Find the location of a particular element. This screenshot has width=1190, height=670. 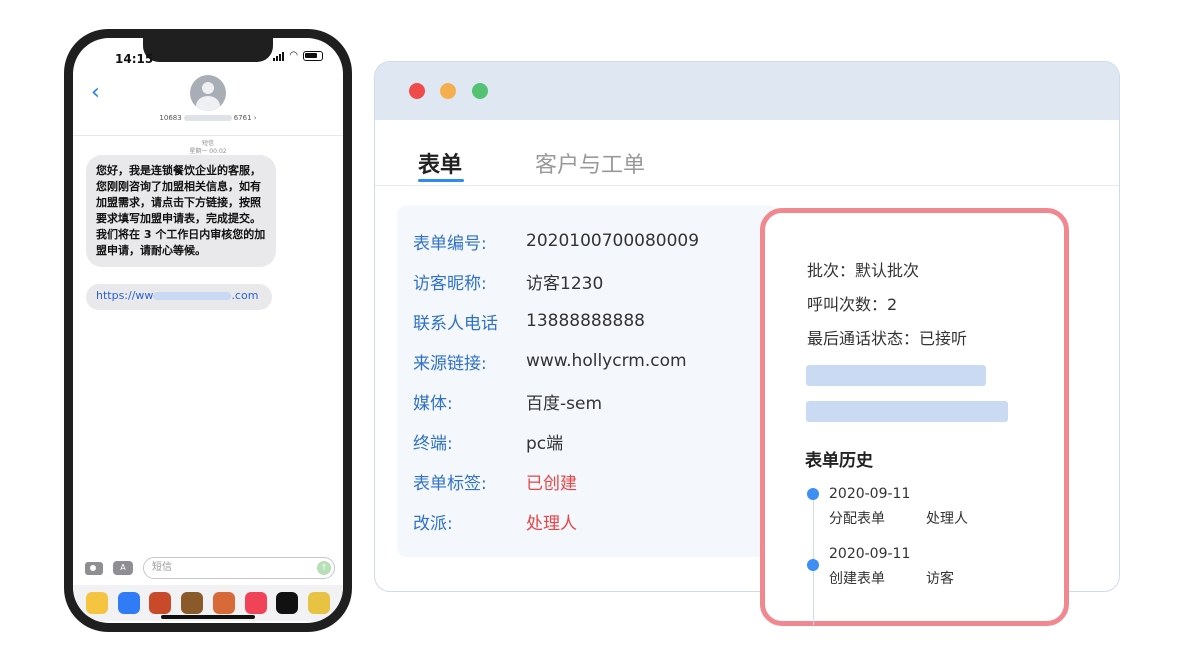

form-field-row: 联系人电话 13888888888 is located at coordinates (529, 321).